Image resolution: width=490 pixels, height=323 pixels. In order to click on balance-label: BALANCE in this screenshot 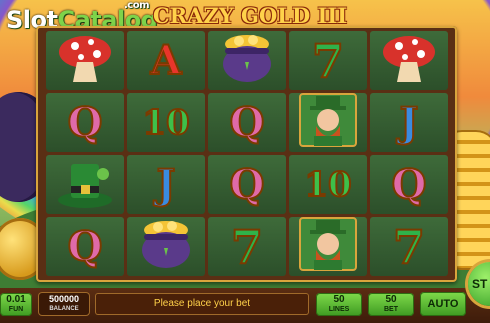, I will do `click(64, 309)`.